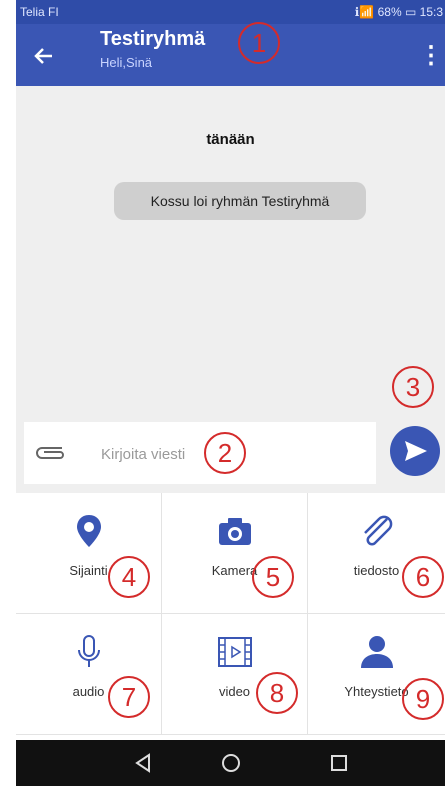 This screenshot has width=445, height=786. Describe the element at coordinates (234, 652) in the screenshot. I see `video-film-icon` at that location.